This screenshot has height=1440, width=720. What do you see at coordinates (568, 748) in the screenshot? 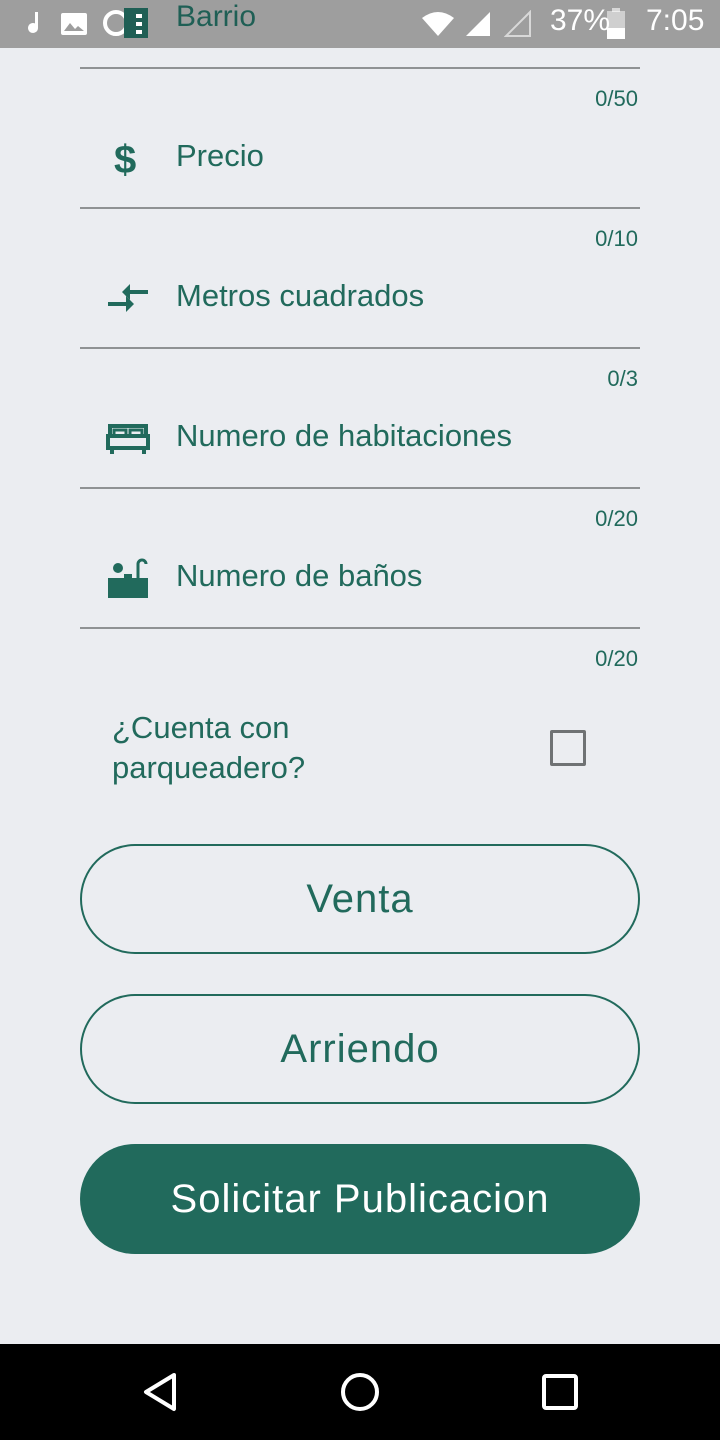
I see `parking-checkbox` at bounding box center [568, 748].